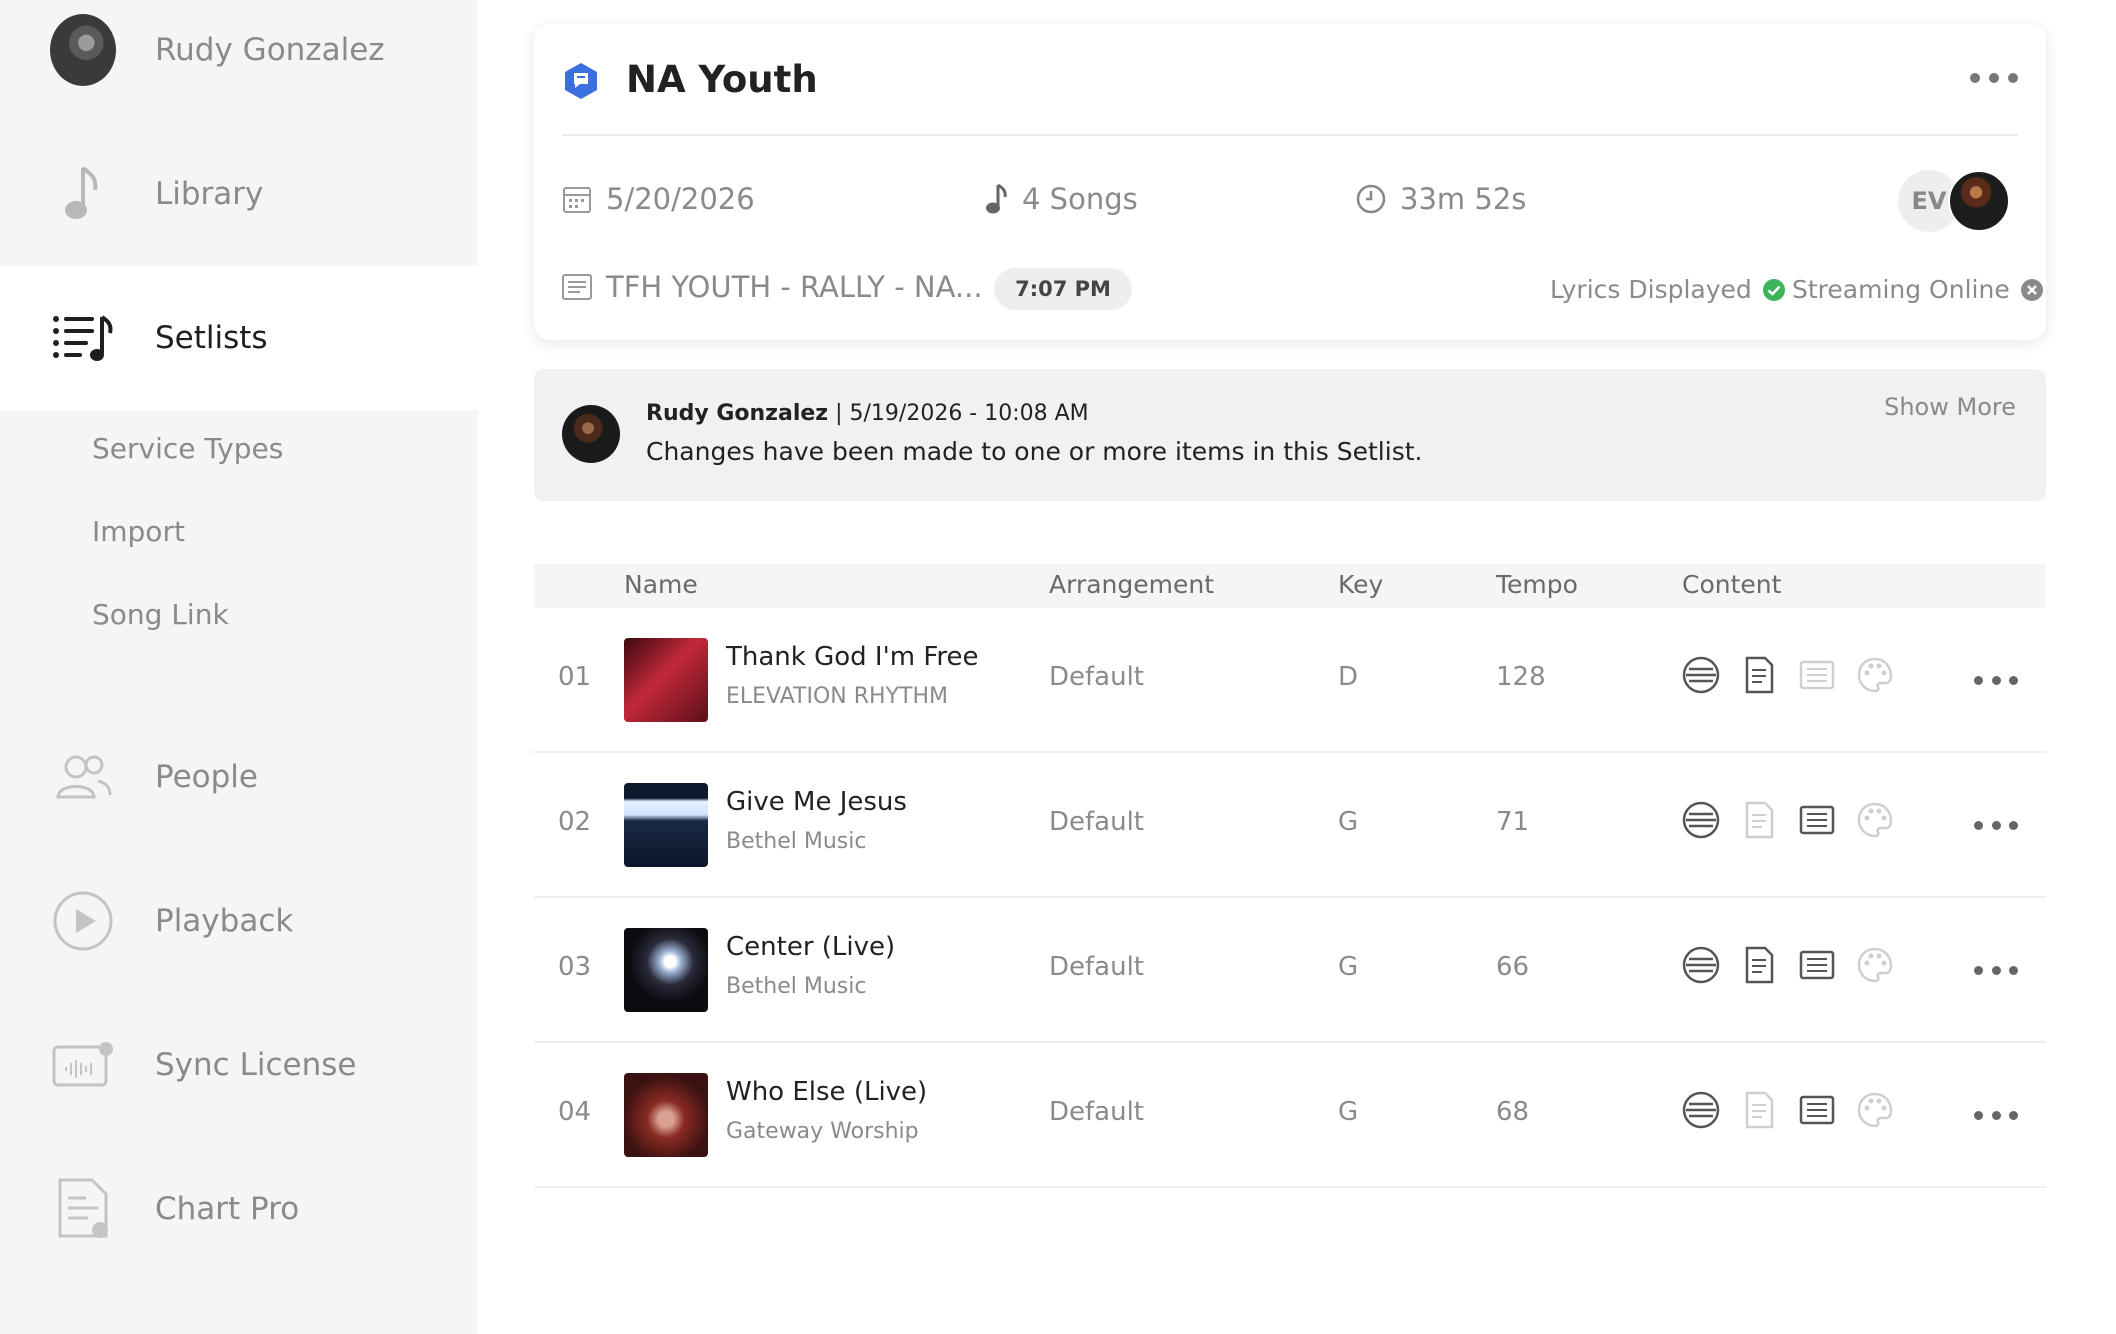 This screenshot has width=2116, height=1334. What do you see at coordinates (1651, 289) in the screenshot?
I see `lyrics-status-text: Lyrics Displayed` at bounding box center [1651, 289].